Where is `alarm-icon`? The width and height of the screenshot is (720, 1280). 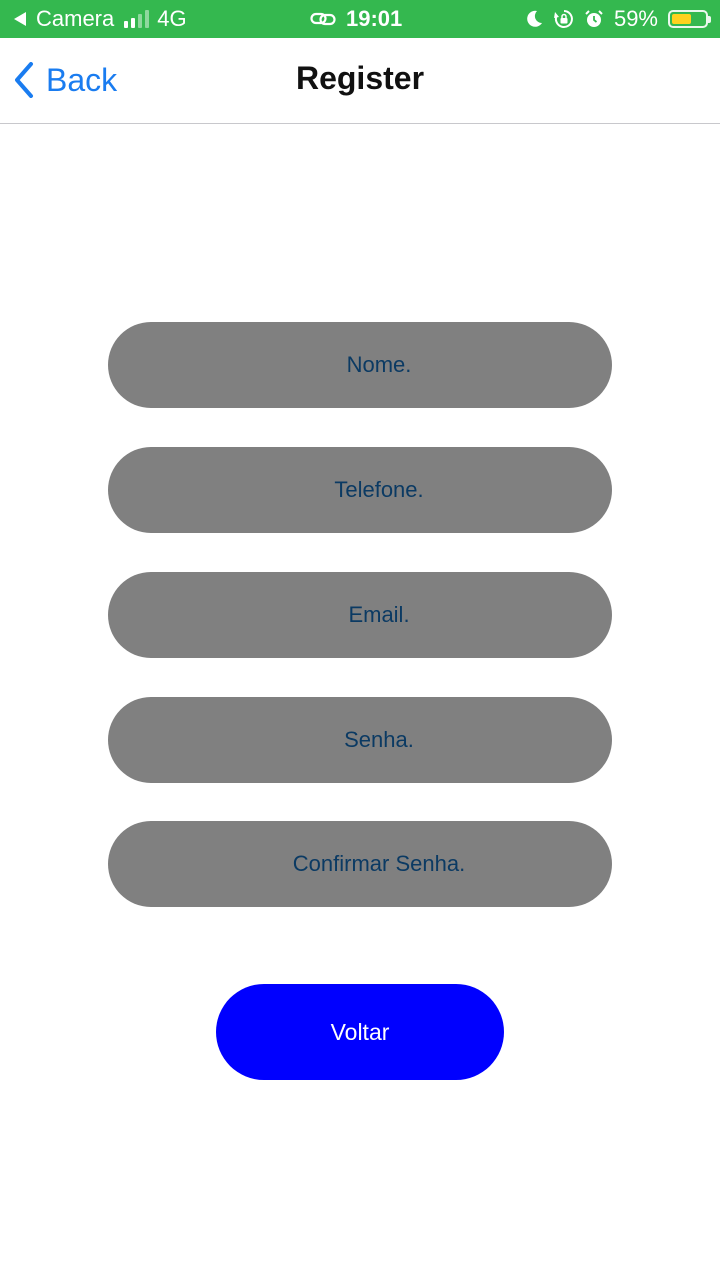
alarm-icon is located at coordinates (594, 18).